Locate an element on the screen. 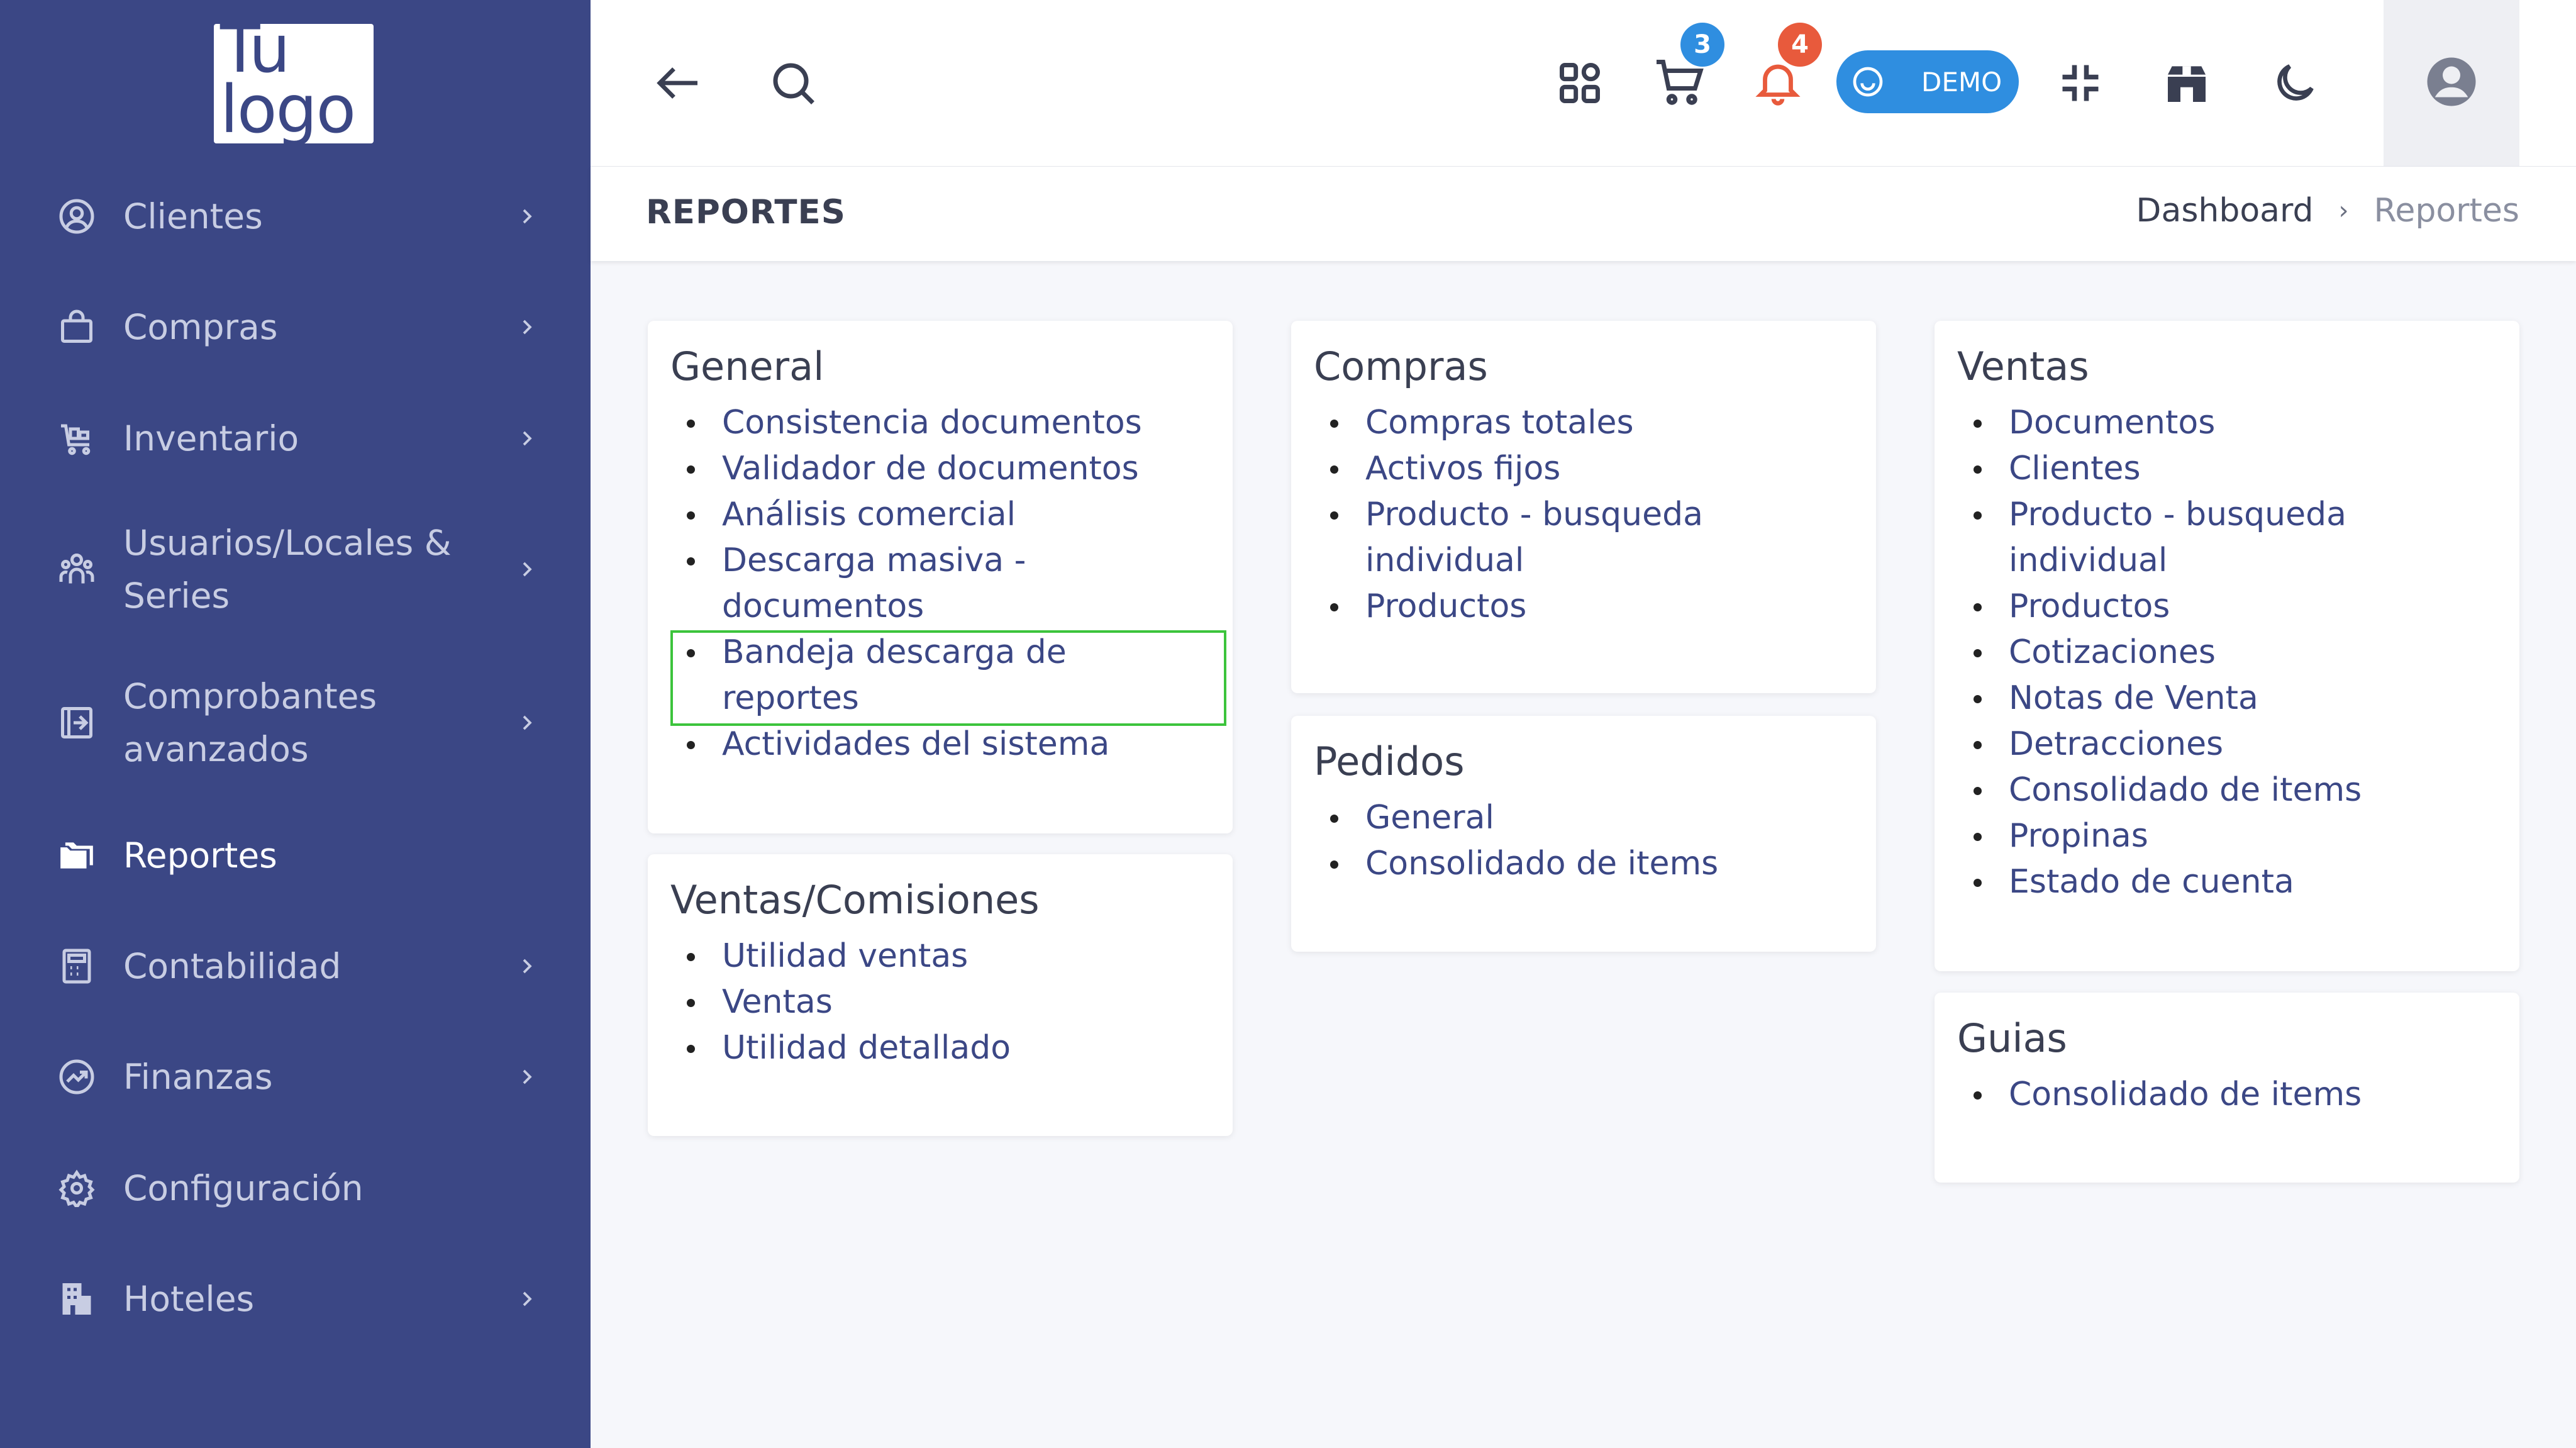 This screenshot has width=2576, height=1448. inventory-cart-icon is located at coordinates (77, 438).